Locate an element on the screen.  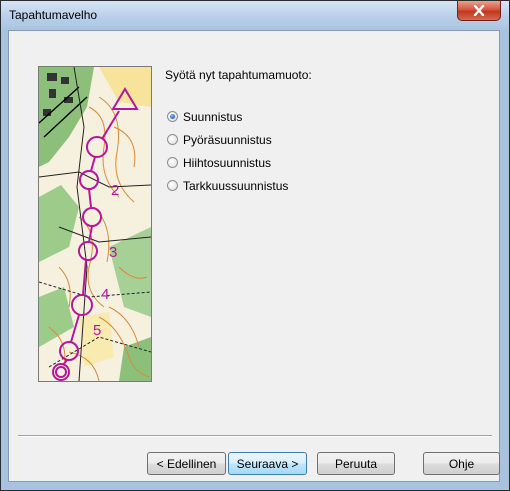
title-bar: Tapahtumavelho is located at coordinates (255, 16).